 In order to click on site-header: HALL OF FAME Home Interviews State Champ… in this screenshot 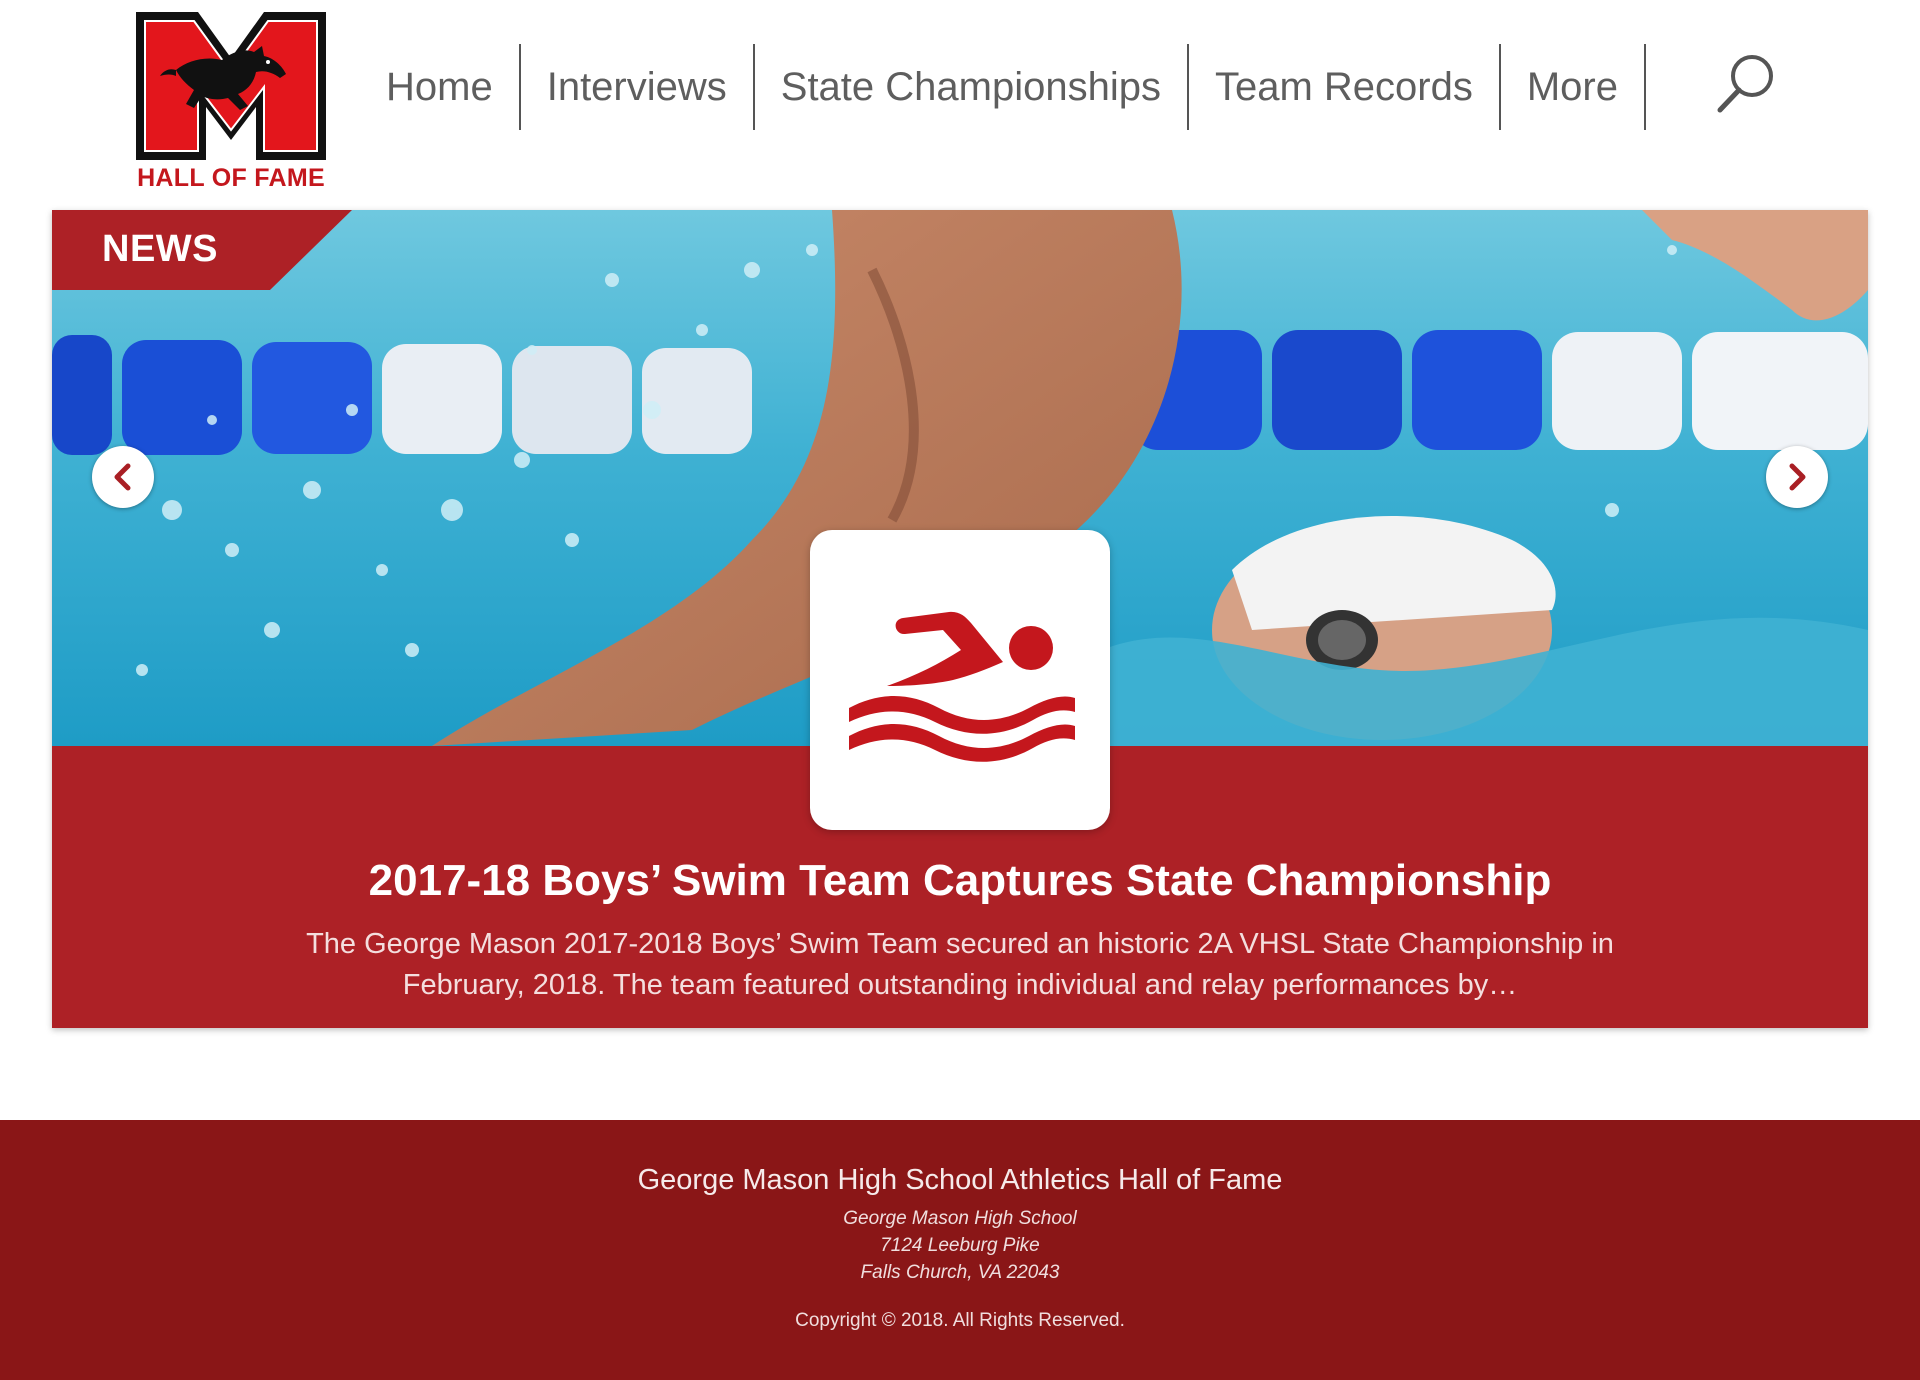, I will do `click(960, 102)`.